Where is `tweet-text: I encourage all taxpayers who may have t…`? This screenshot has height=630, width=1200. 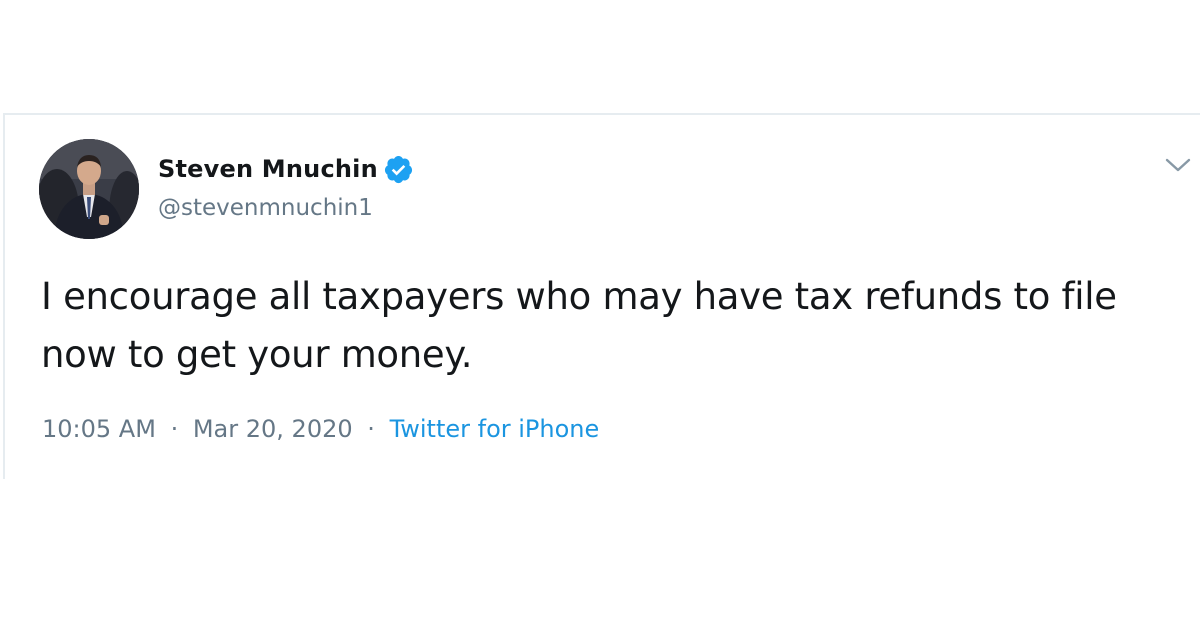
tweet-text: I encourage all taxpayers who may have t… is located at coordinates (579, 325).